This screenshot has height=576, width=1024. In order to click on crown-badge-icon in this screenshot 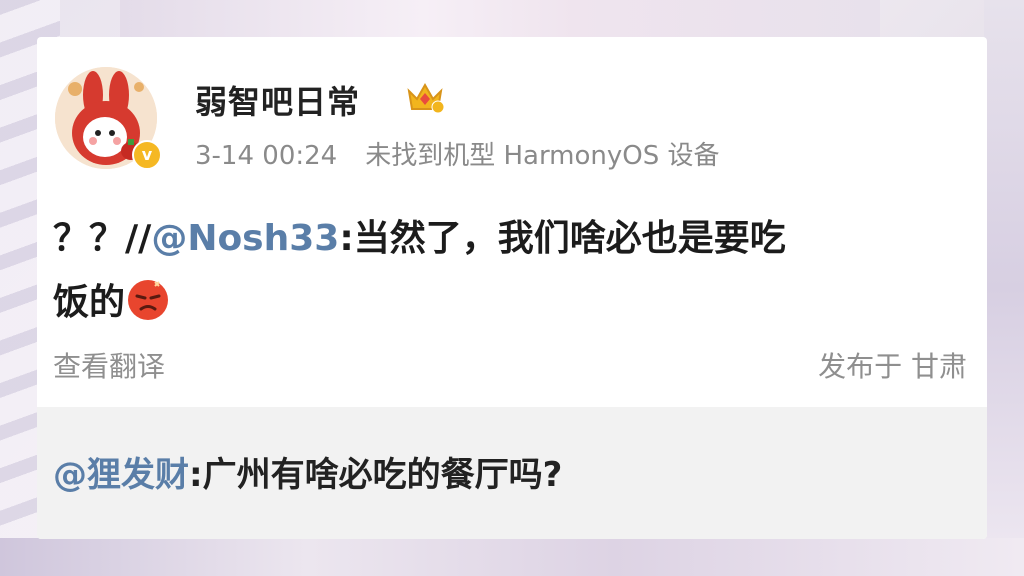, I will do `click(425, 97)`.